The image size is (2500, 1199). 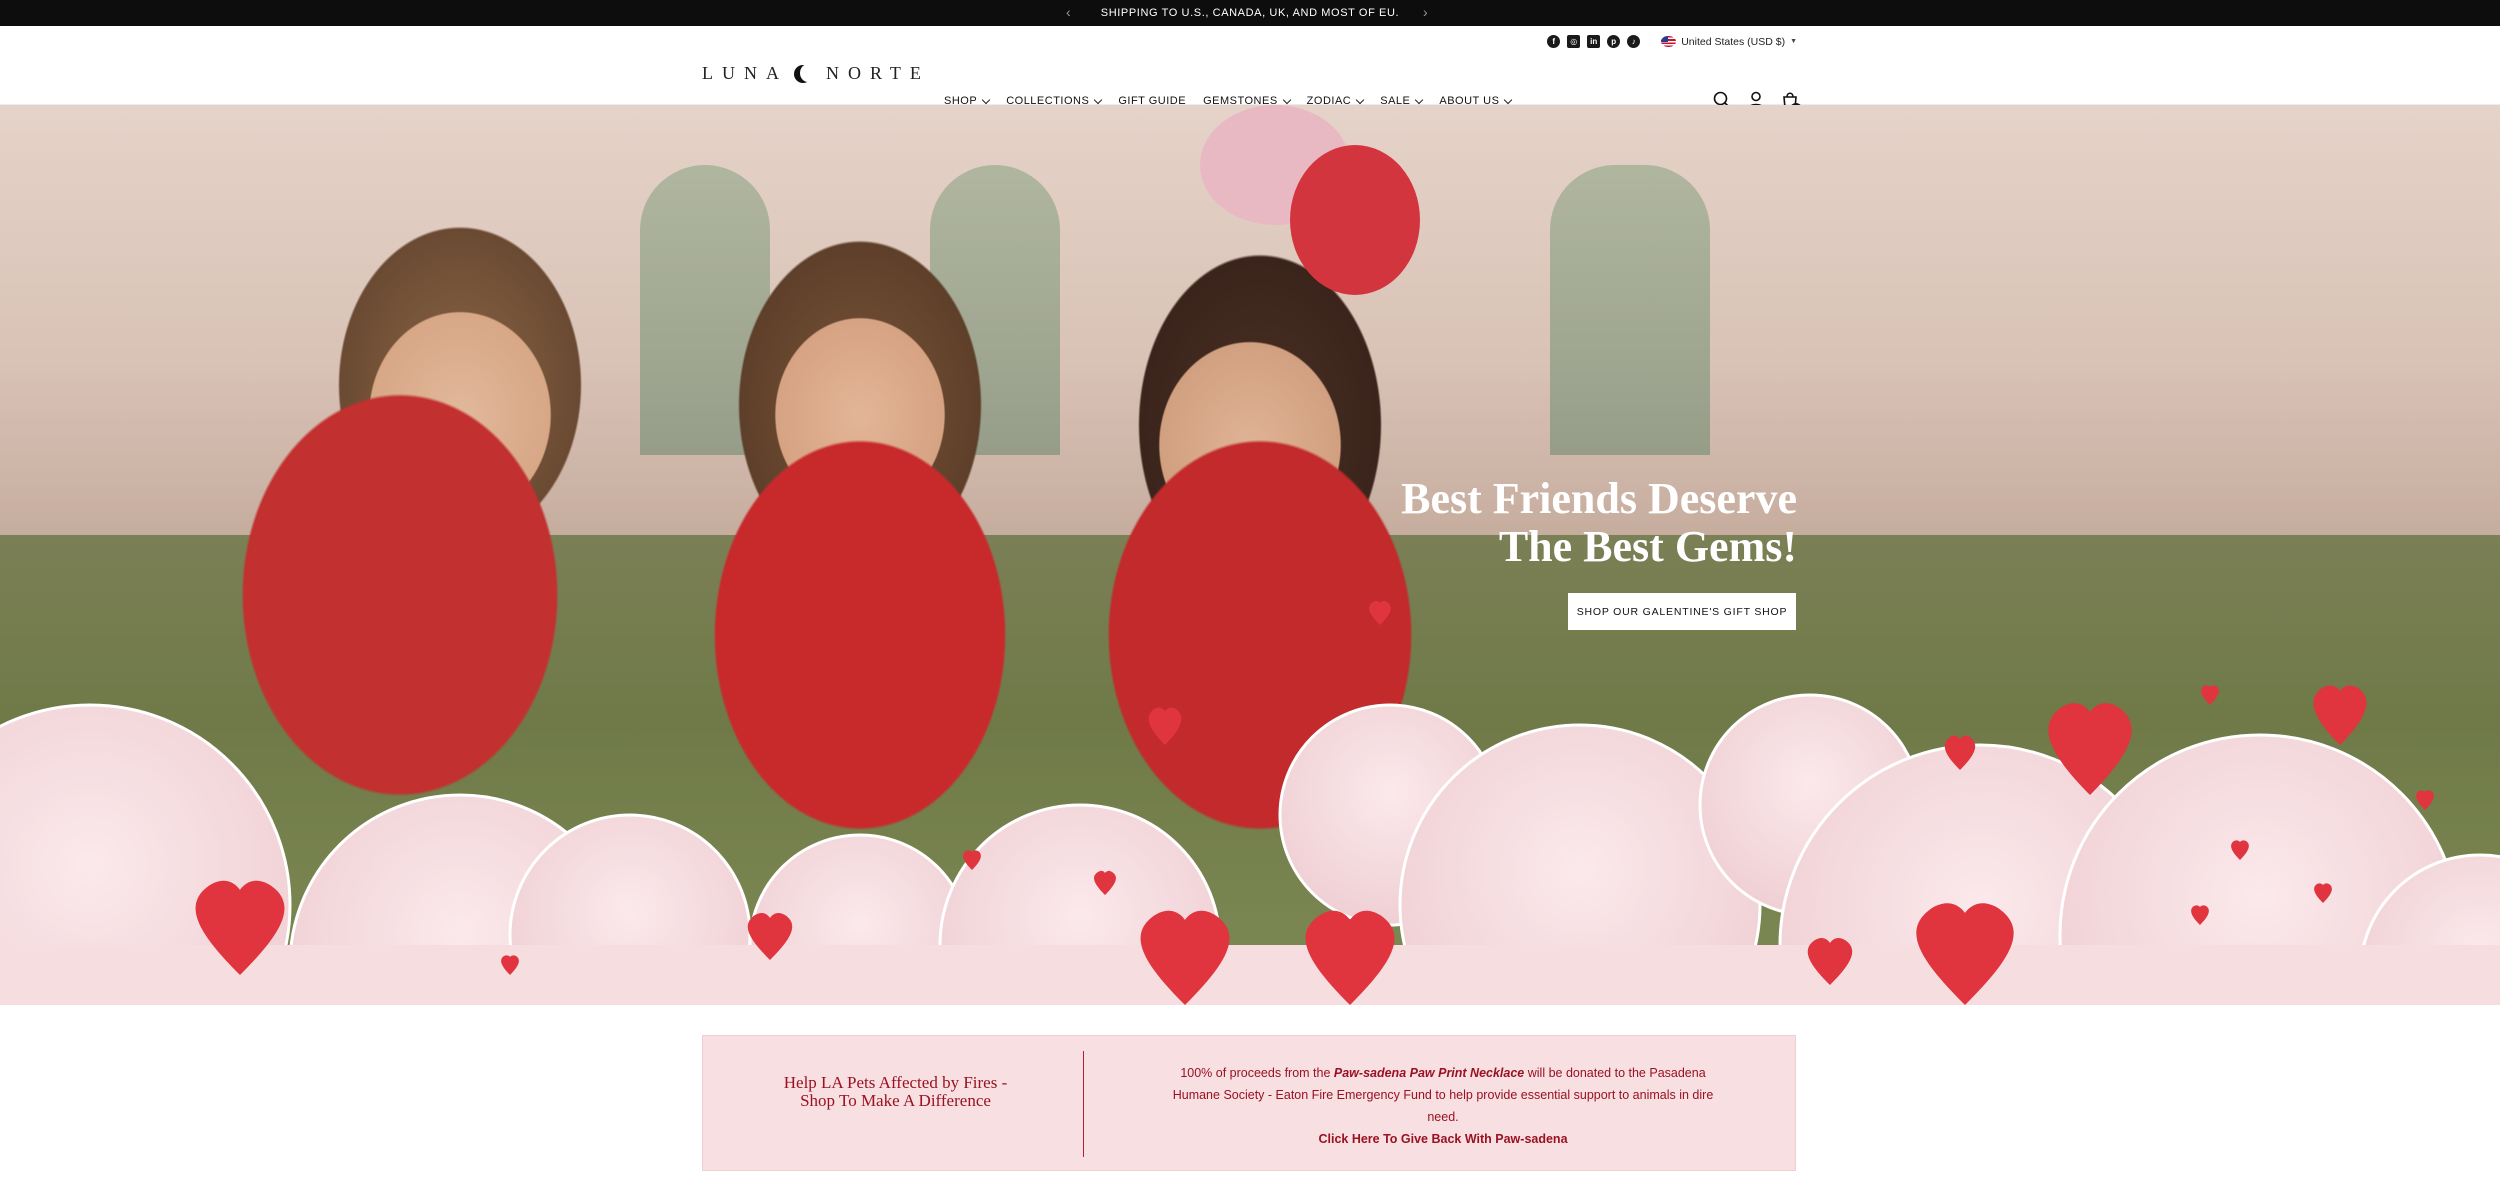 I want to click on shop-galentines-button: SHOP OUR GALENTINE'S GIFT SHOP, so click(x=1682, y=611).